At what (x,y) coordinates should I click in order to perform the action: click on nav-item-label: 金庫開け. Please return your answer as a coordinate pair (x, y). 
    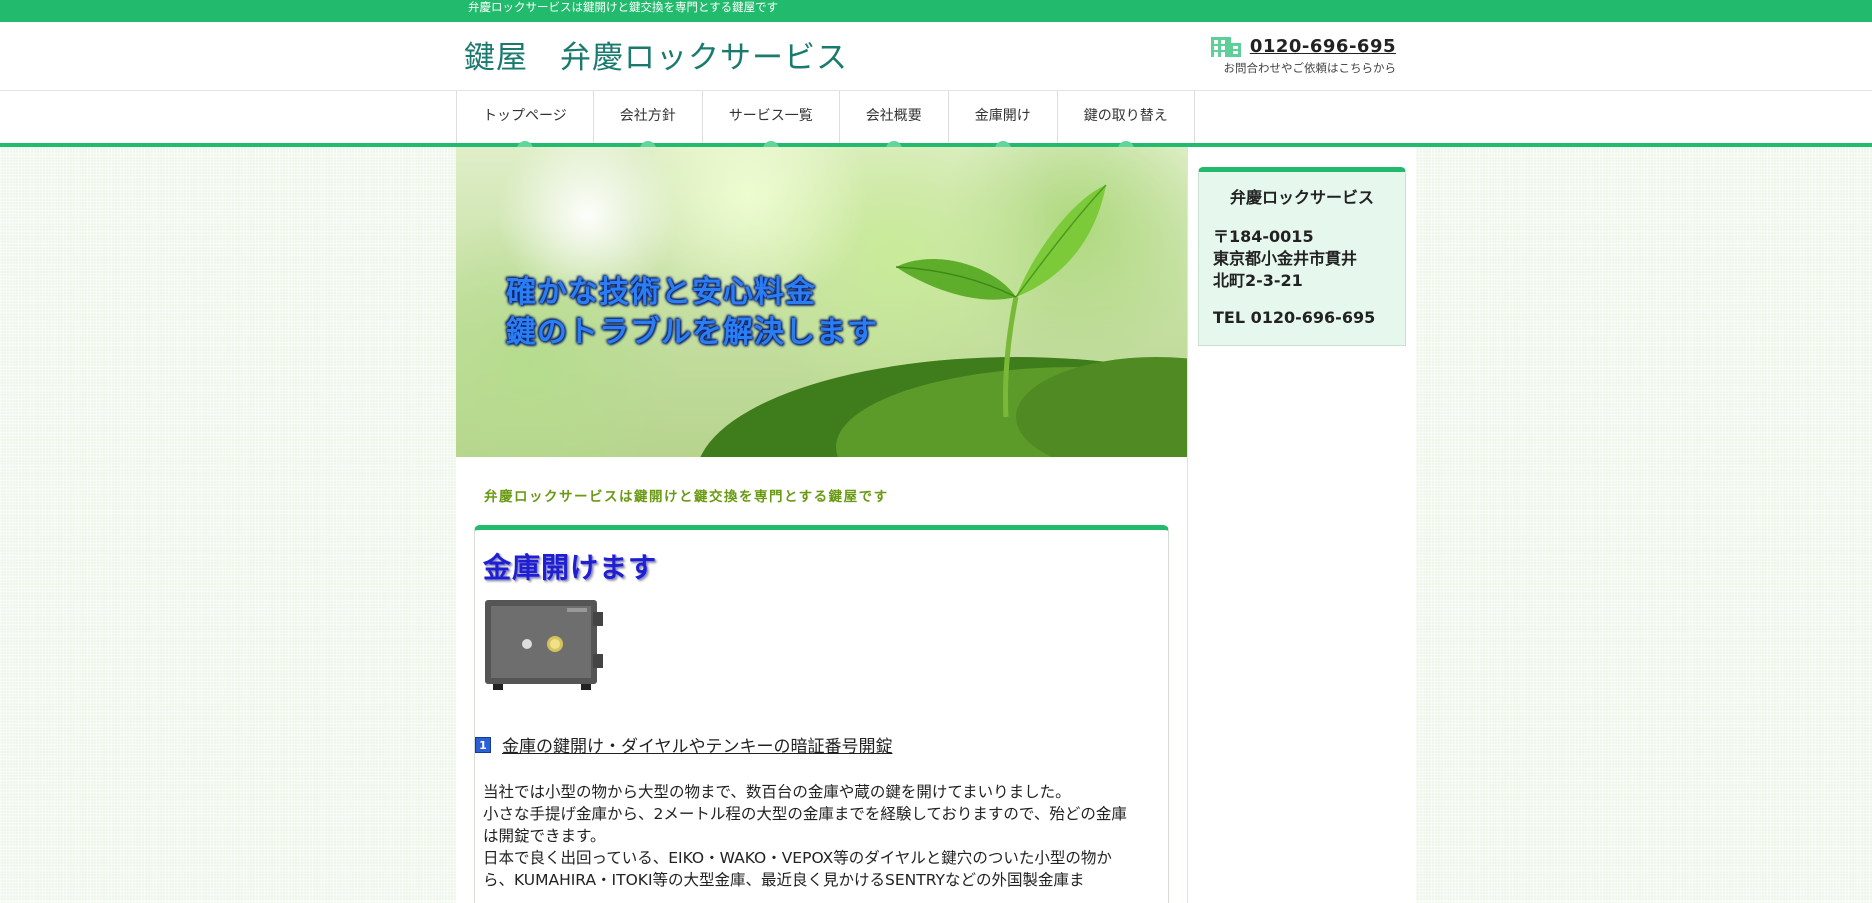
    Looking at the image, I should click on (1002, 116).